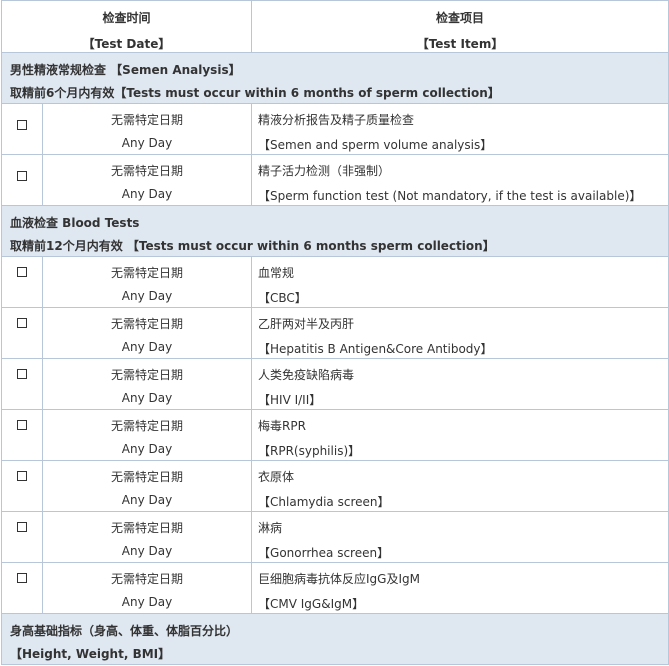 This screenshot has width=669, height=666. I want to click on header-test-item: 检查项目 【Test Item】, so click(460, 26).